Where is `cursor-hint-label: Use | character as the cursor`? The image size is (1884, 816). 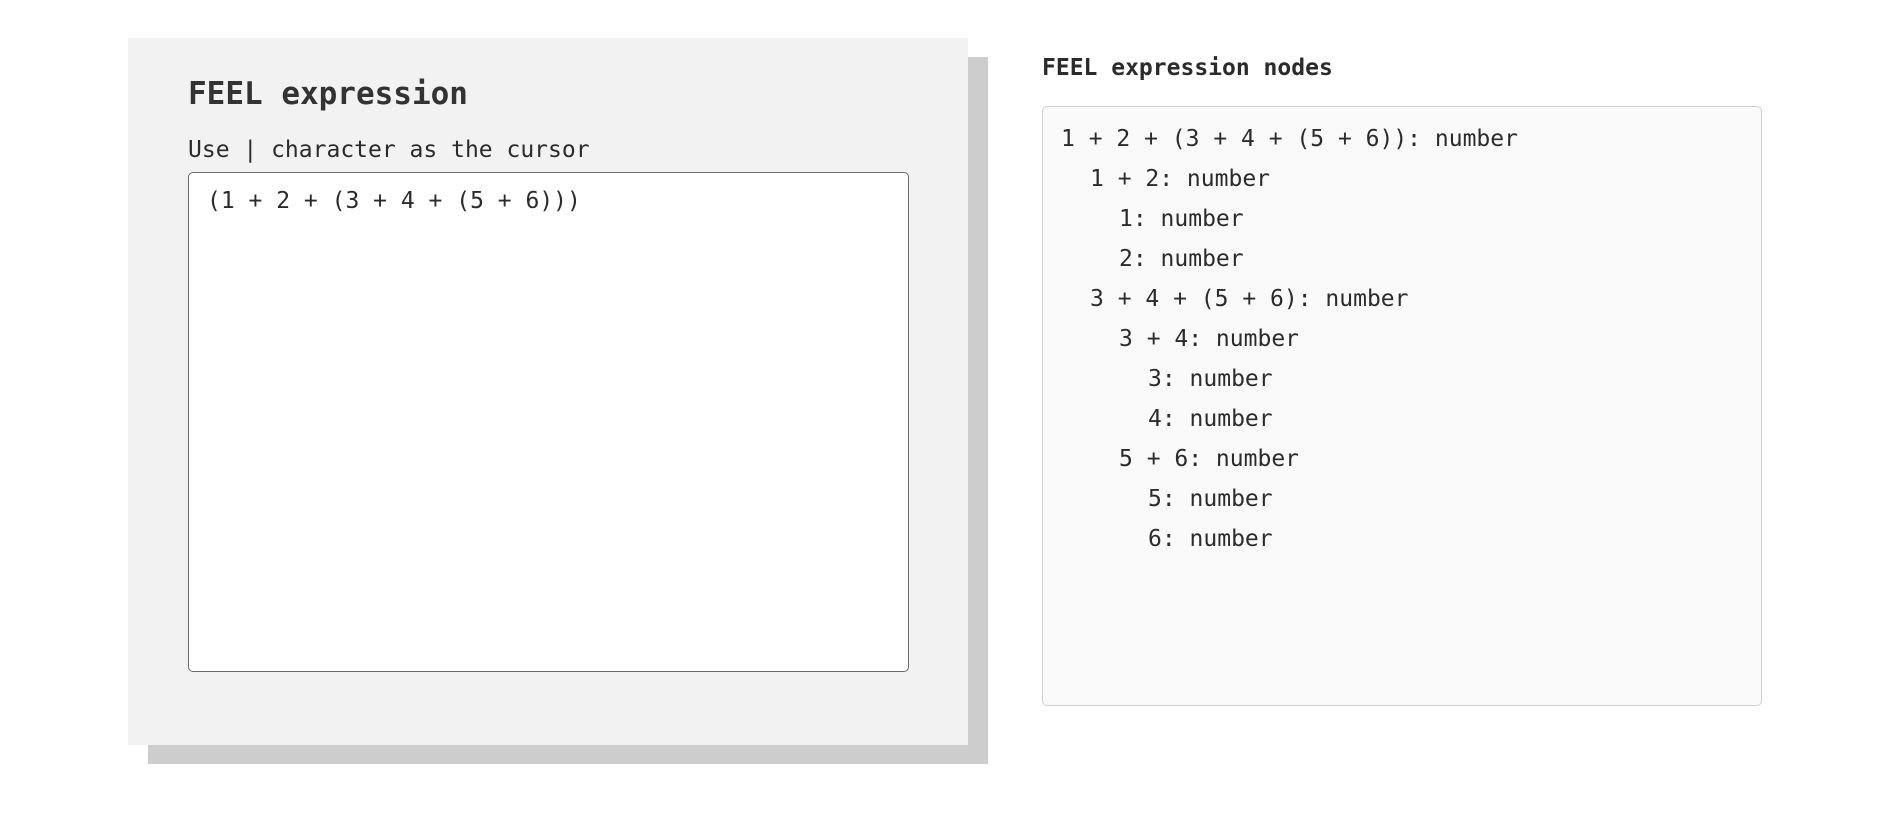 cursor-hint-label: Use | character as the cursor is located at coordinates (389, 150).